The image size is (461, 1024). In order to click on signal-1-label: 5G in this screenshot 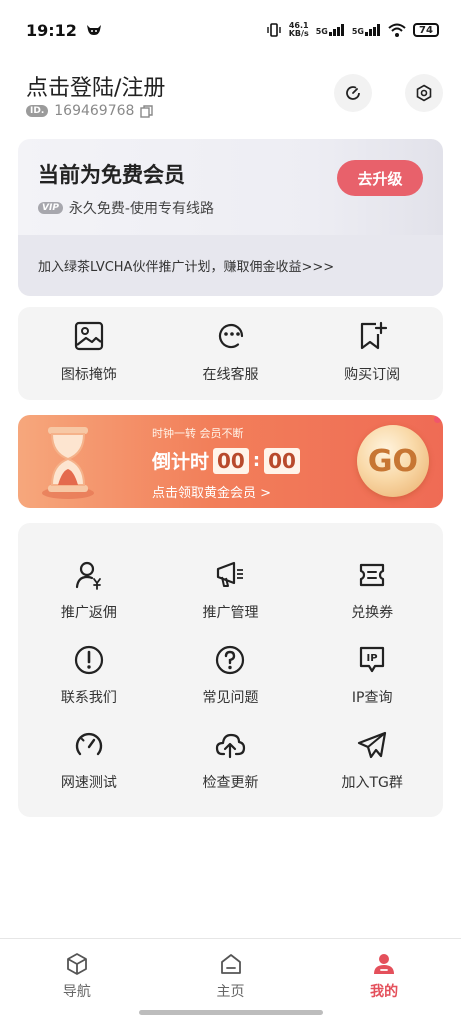, I will do `click(321, 31)`.